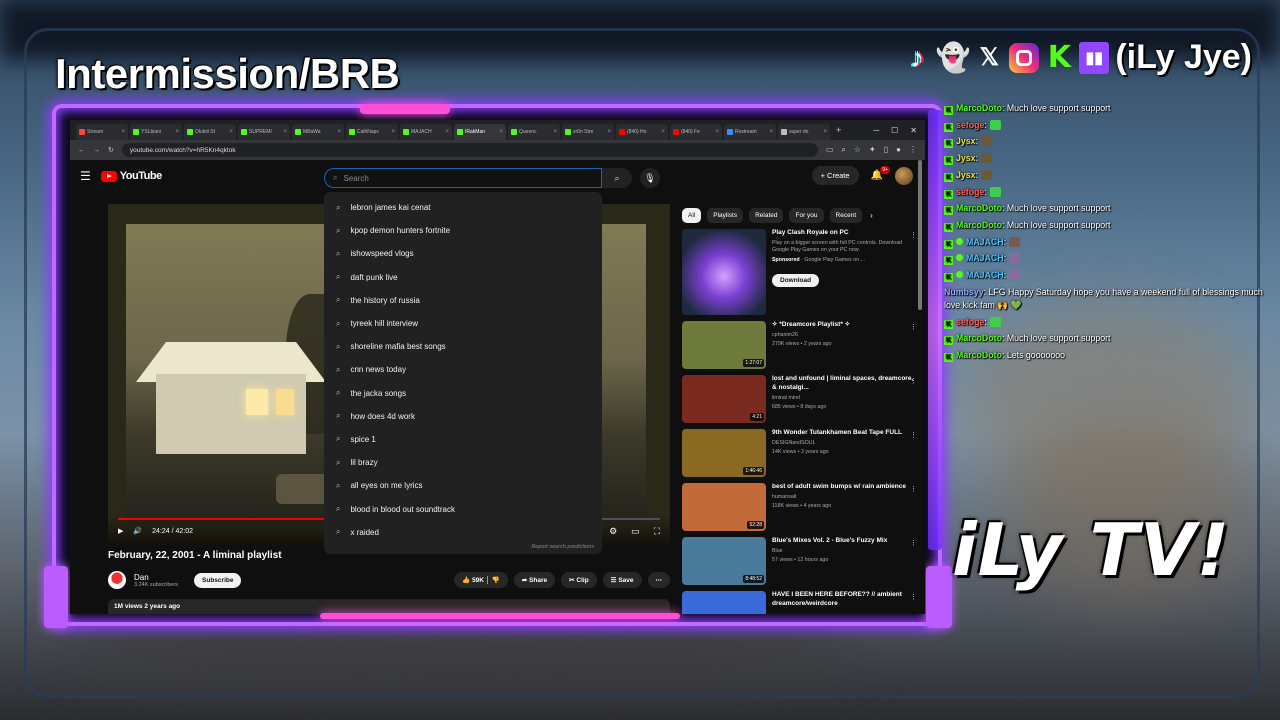 The image size is (1280, 720). Describe the element at coordinates (579, 580) in the screenshot. I see `clip-button: ✂ Clip` at that location.